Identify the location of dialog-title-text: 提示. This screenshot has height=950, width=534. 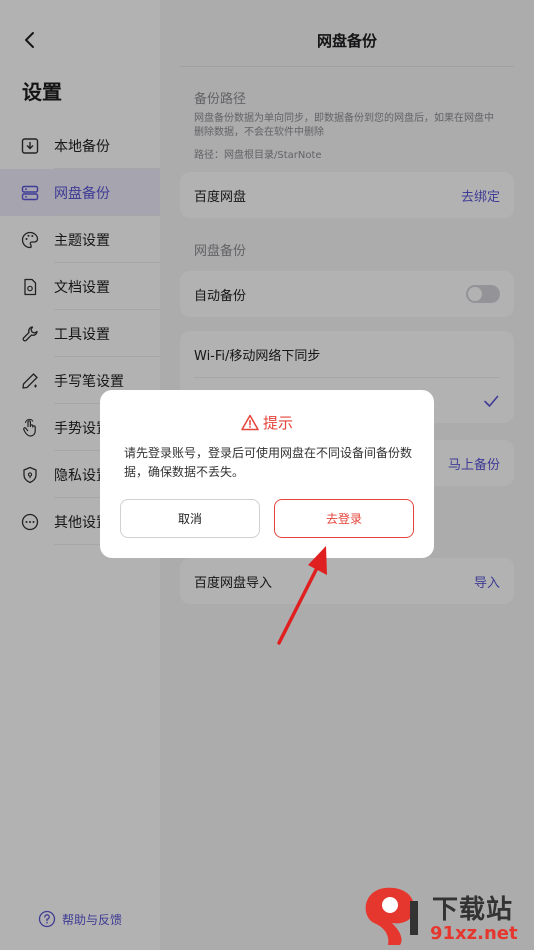
(277, 423).